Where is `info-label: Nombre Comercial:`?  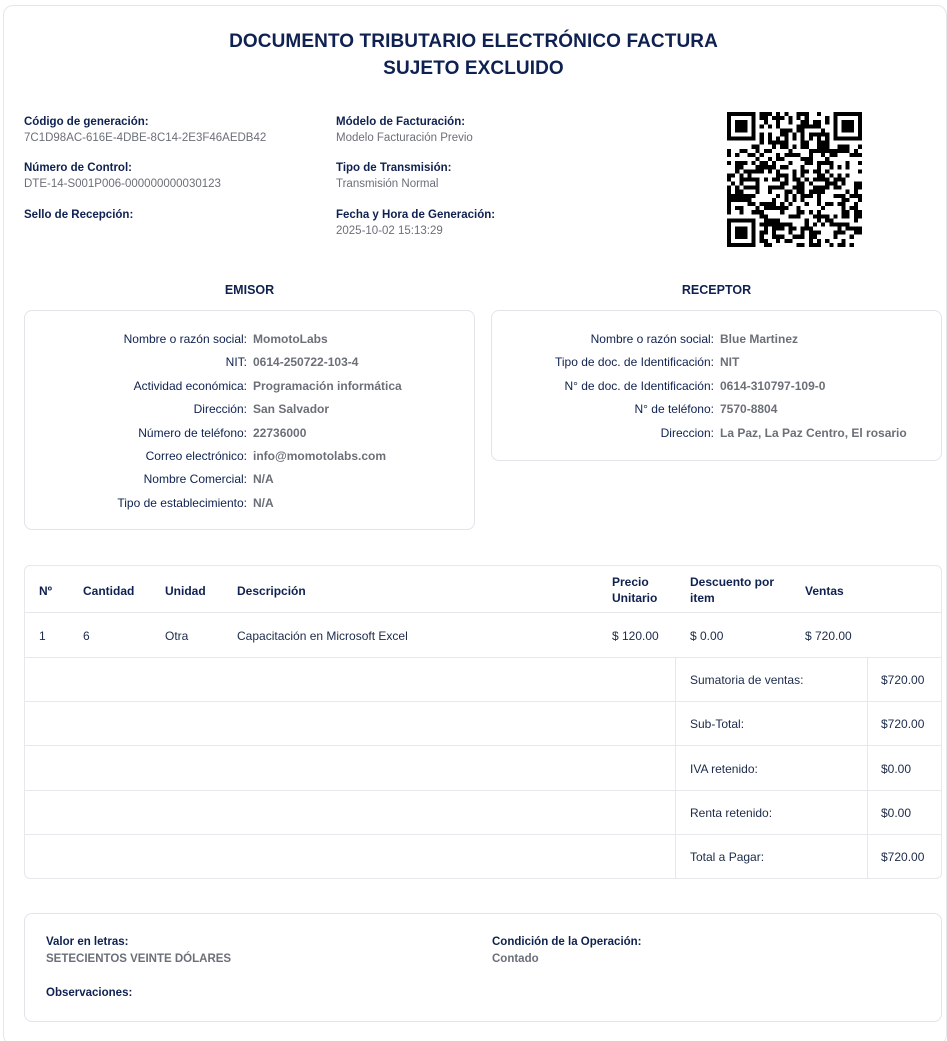 info-label: Nombre Comercial: is located at coordinates (195, 479).